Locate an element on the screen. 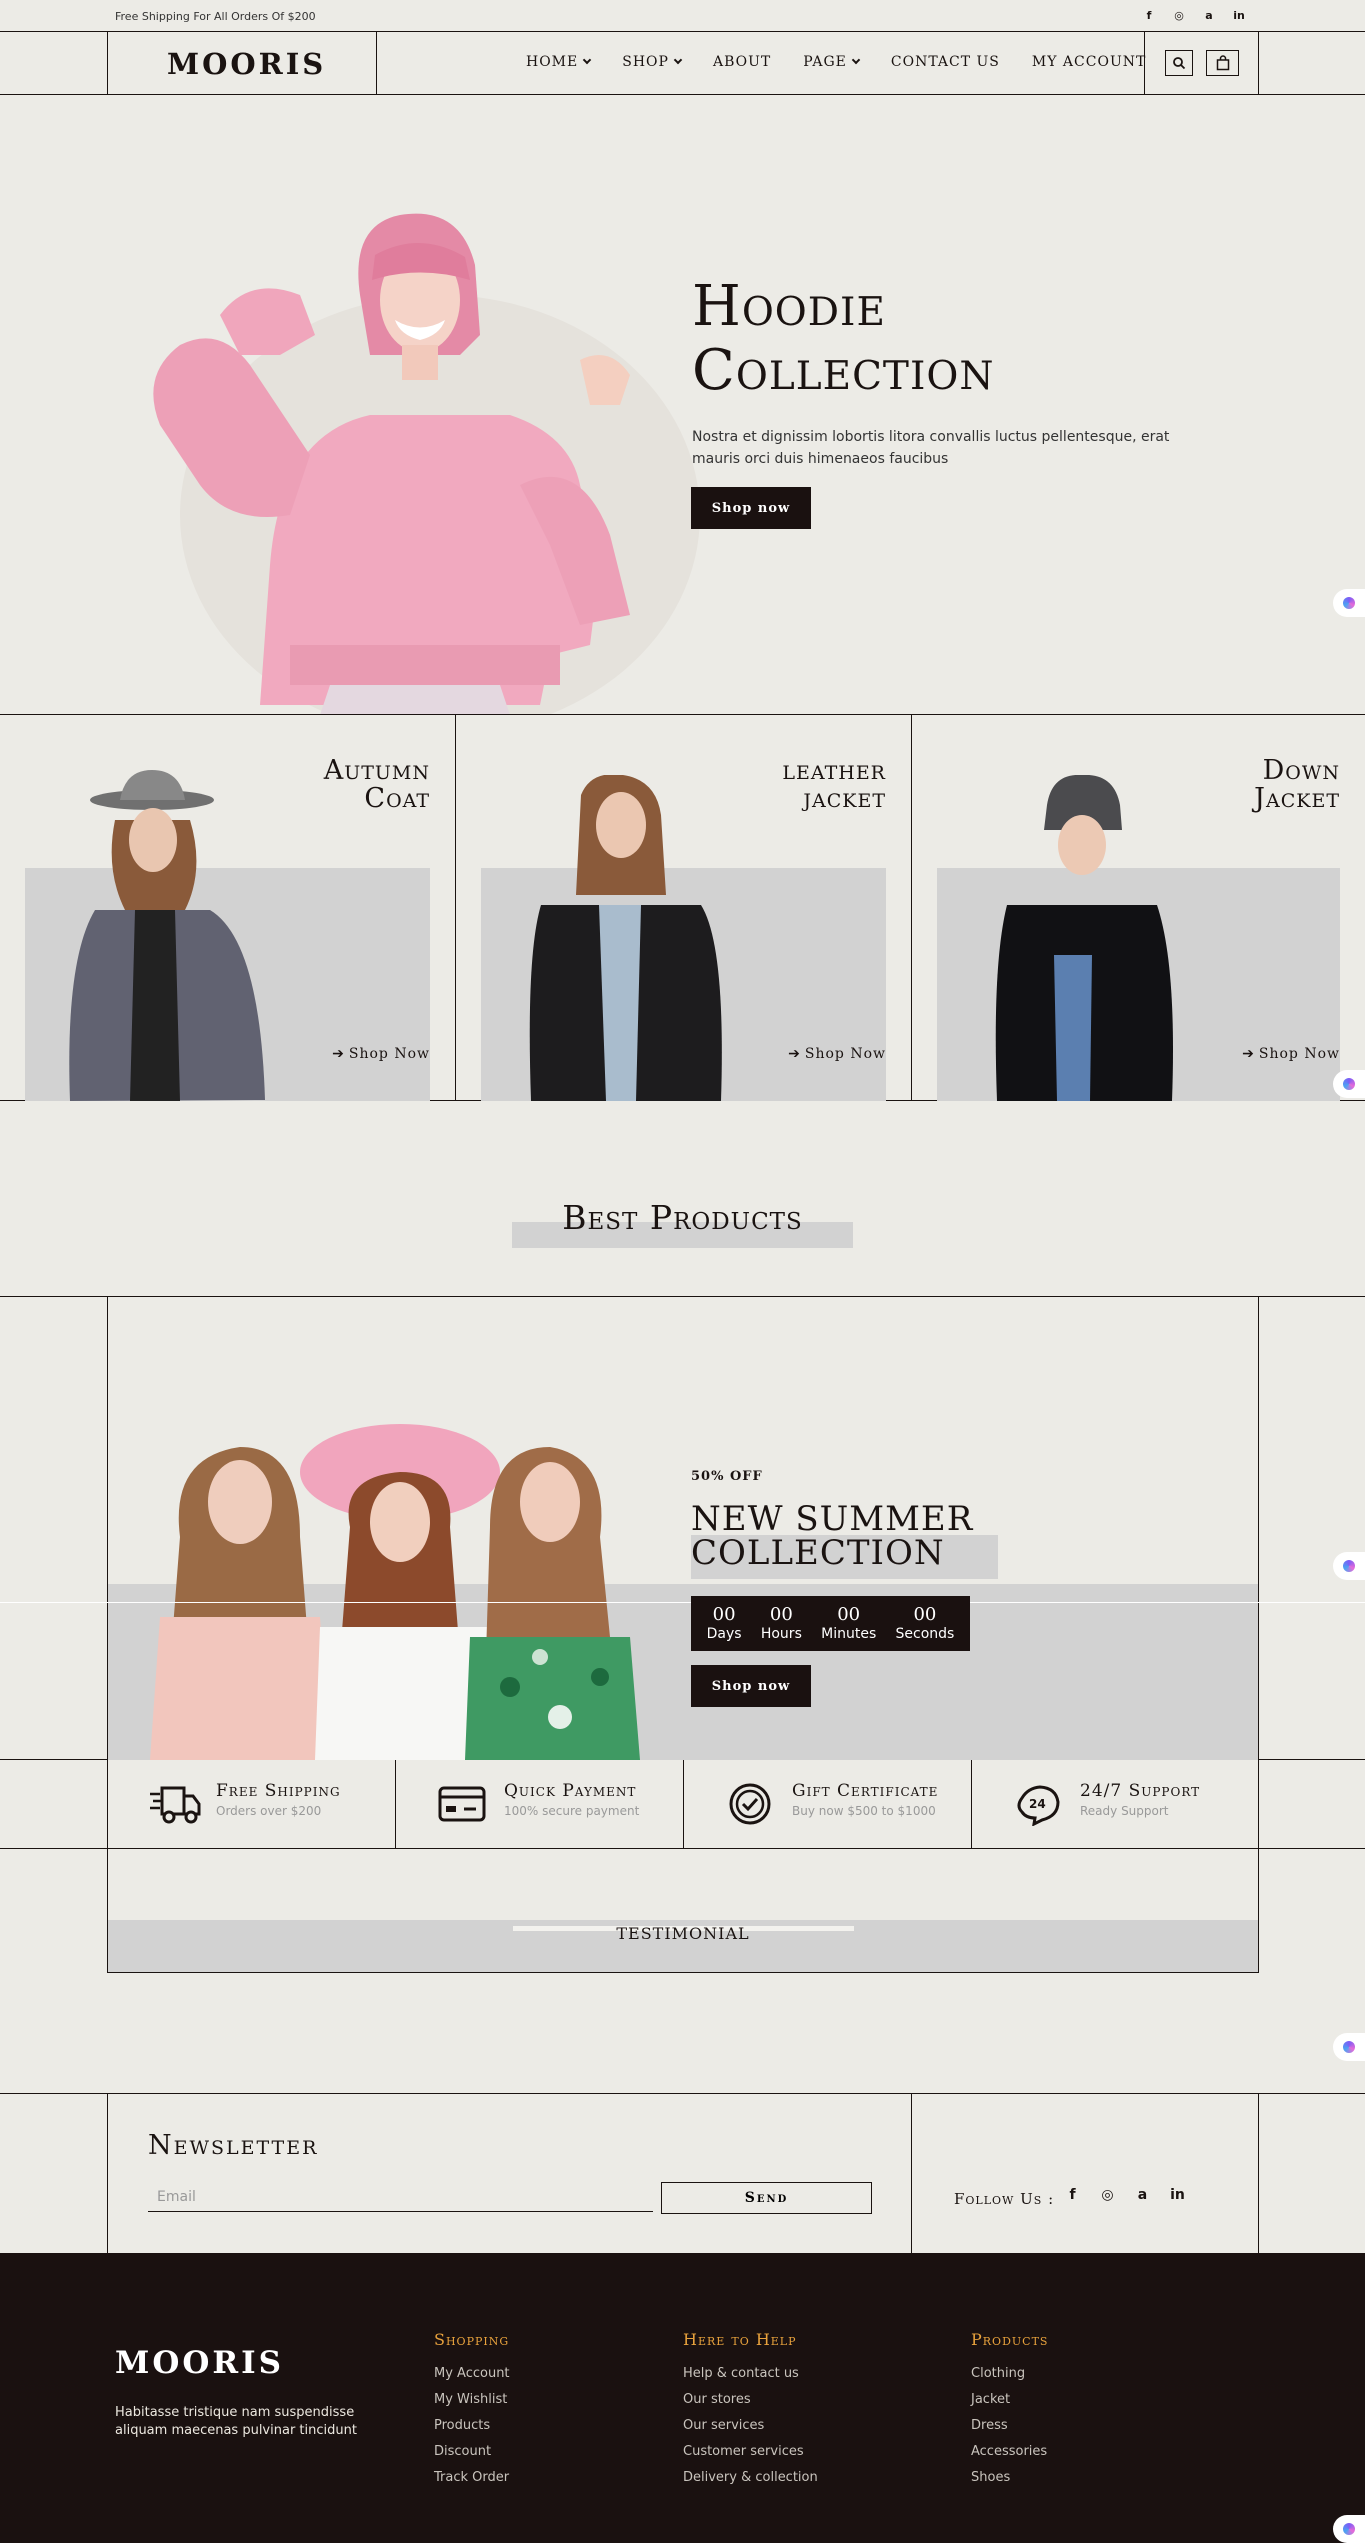 The height and width of the screenshot is (2543, 1365). nav-contact: CONTACT US is located at coordinates (945, 62).